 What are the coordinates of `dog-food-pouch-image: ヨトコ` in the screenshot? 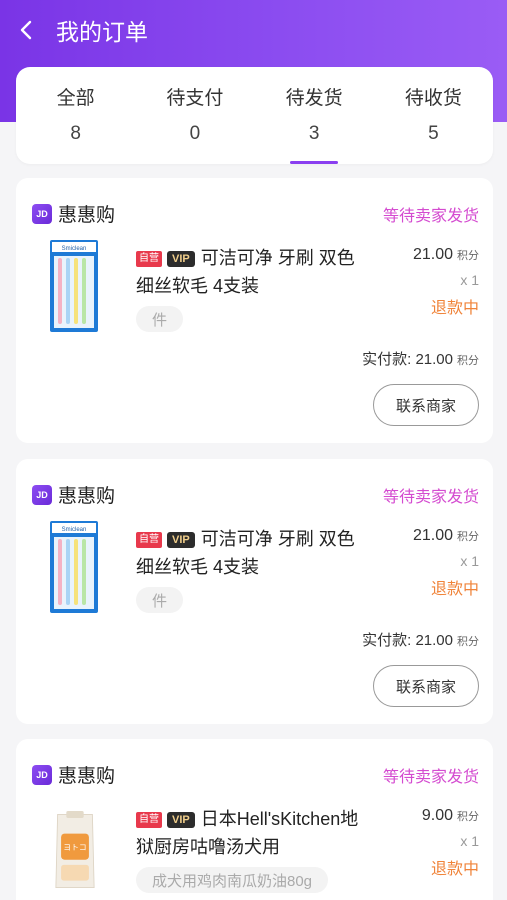 It's located at (75, 851).